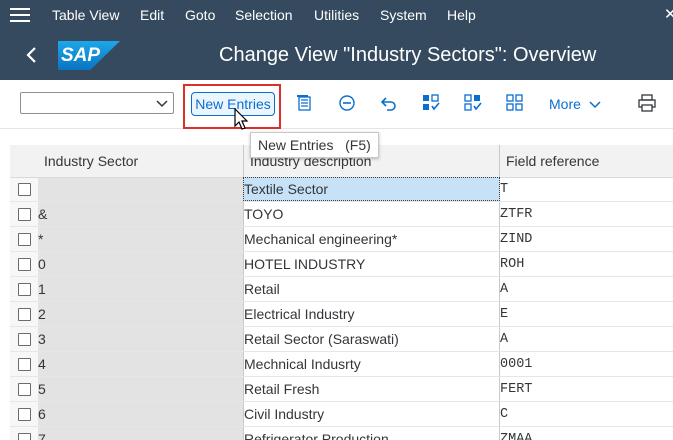  I want to click on menu-edit: Edit, so click(152, 15).